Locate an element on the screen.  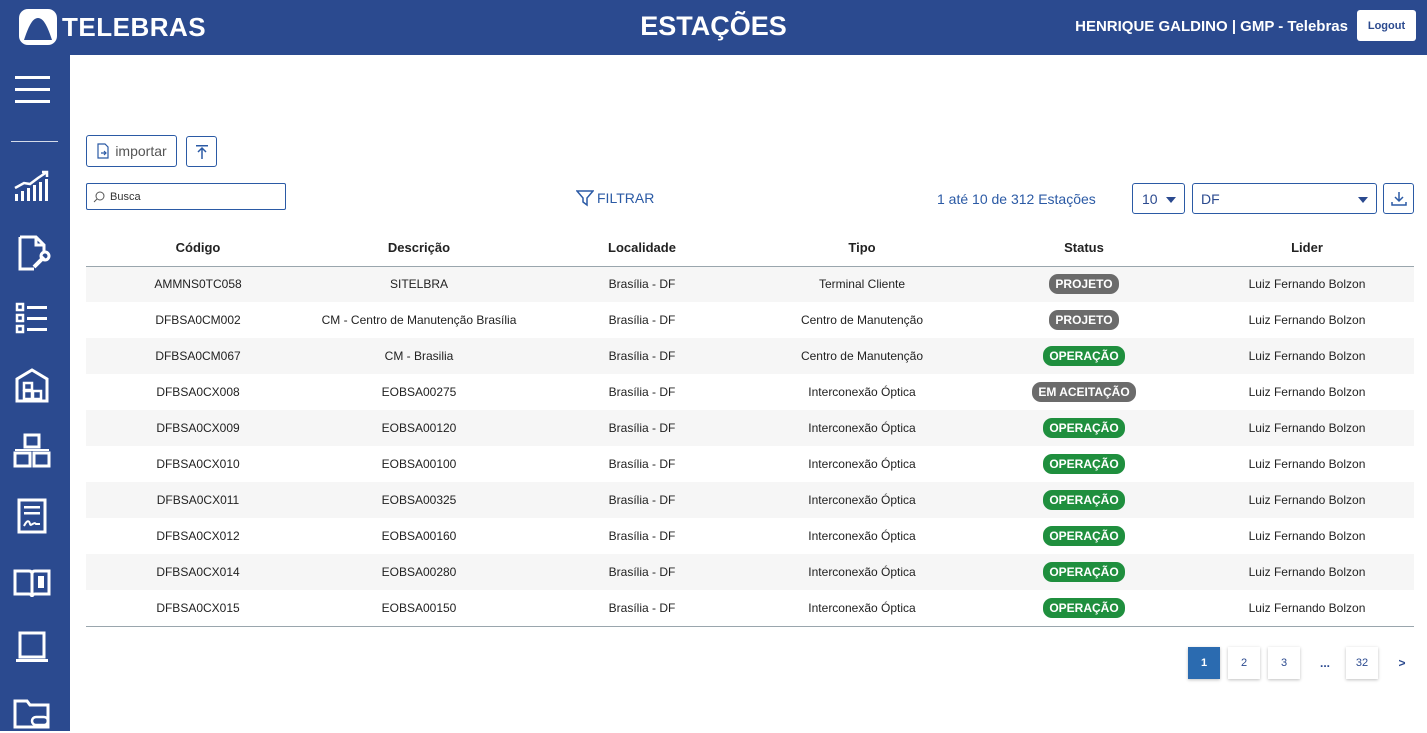
logo: TELEBRAS is located at coordinates (112, 27).